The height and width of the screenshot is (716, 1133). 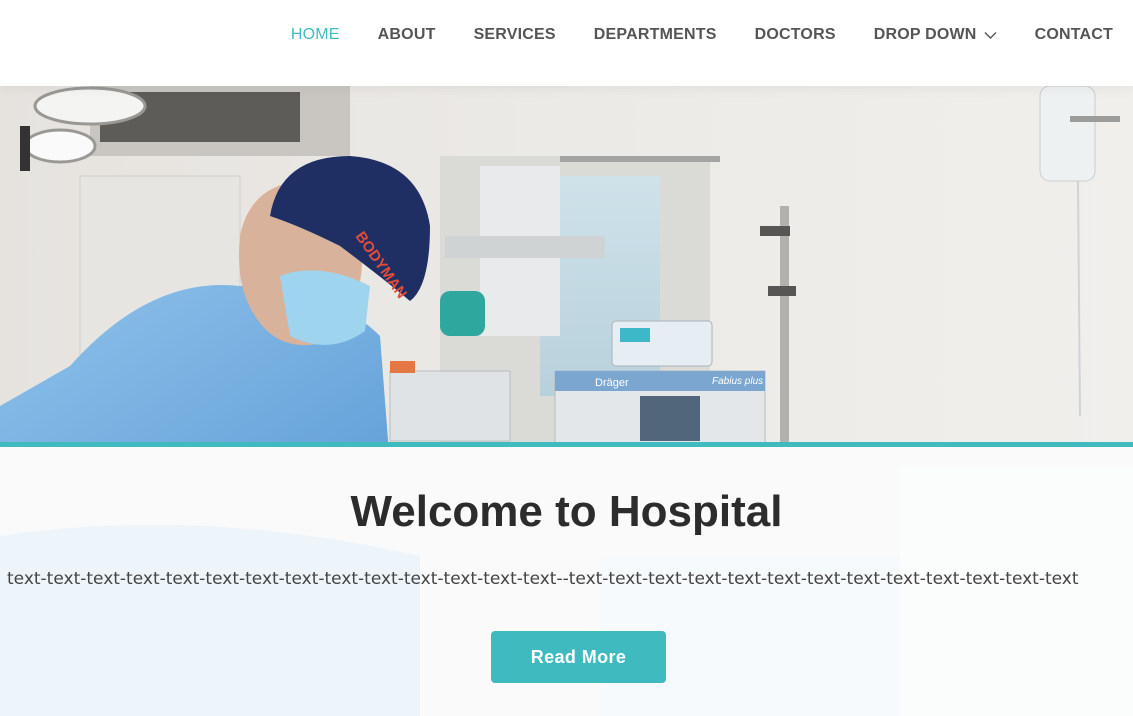 What do you see at coordinates (1074, 35) in the screenshot?
I see `nav-contact: CONTACT` at bounding box center [1074, 35].